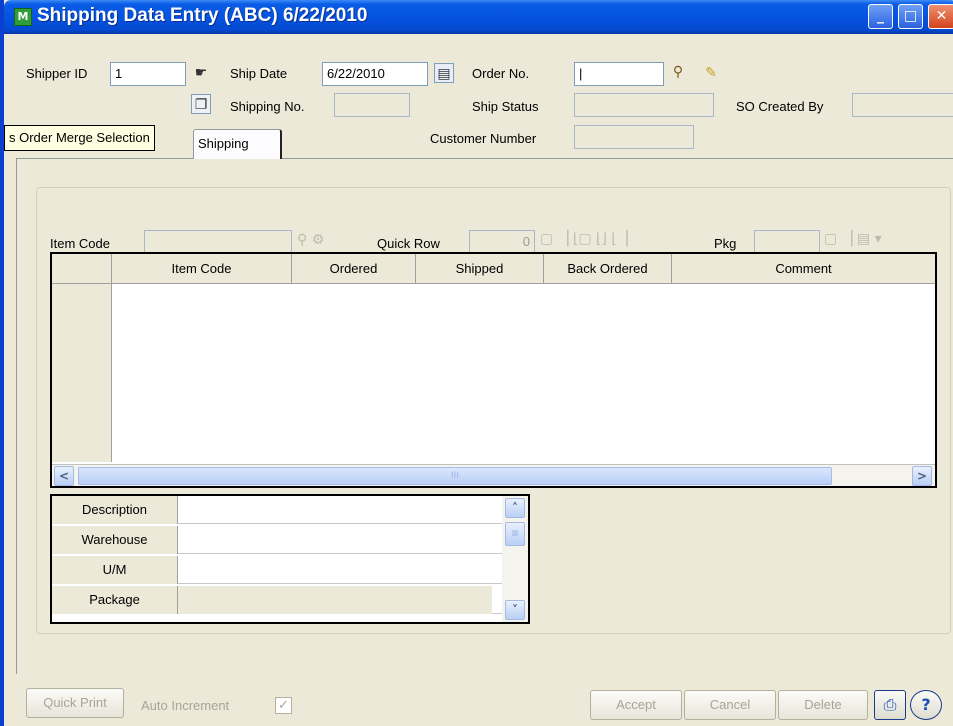 This screenshot has width=953, height=726. What do you see at coordinates (259, 73) in the screenshot?
I see `ship-date-label: Ship Date` at bounding box center [259, 73].